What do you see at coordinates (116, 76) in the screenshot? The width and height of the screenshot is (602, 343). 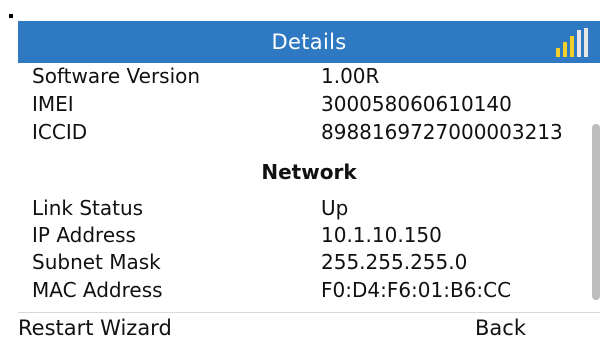 I see `row-label: Software Version` at bounding box center [116, 76].